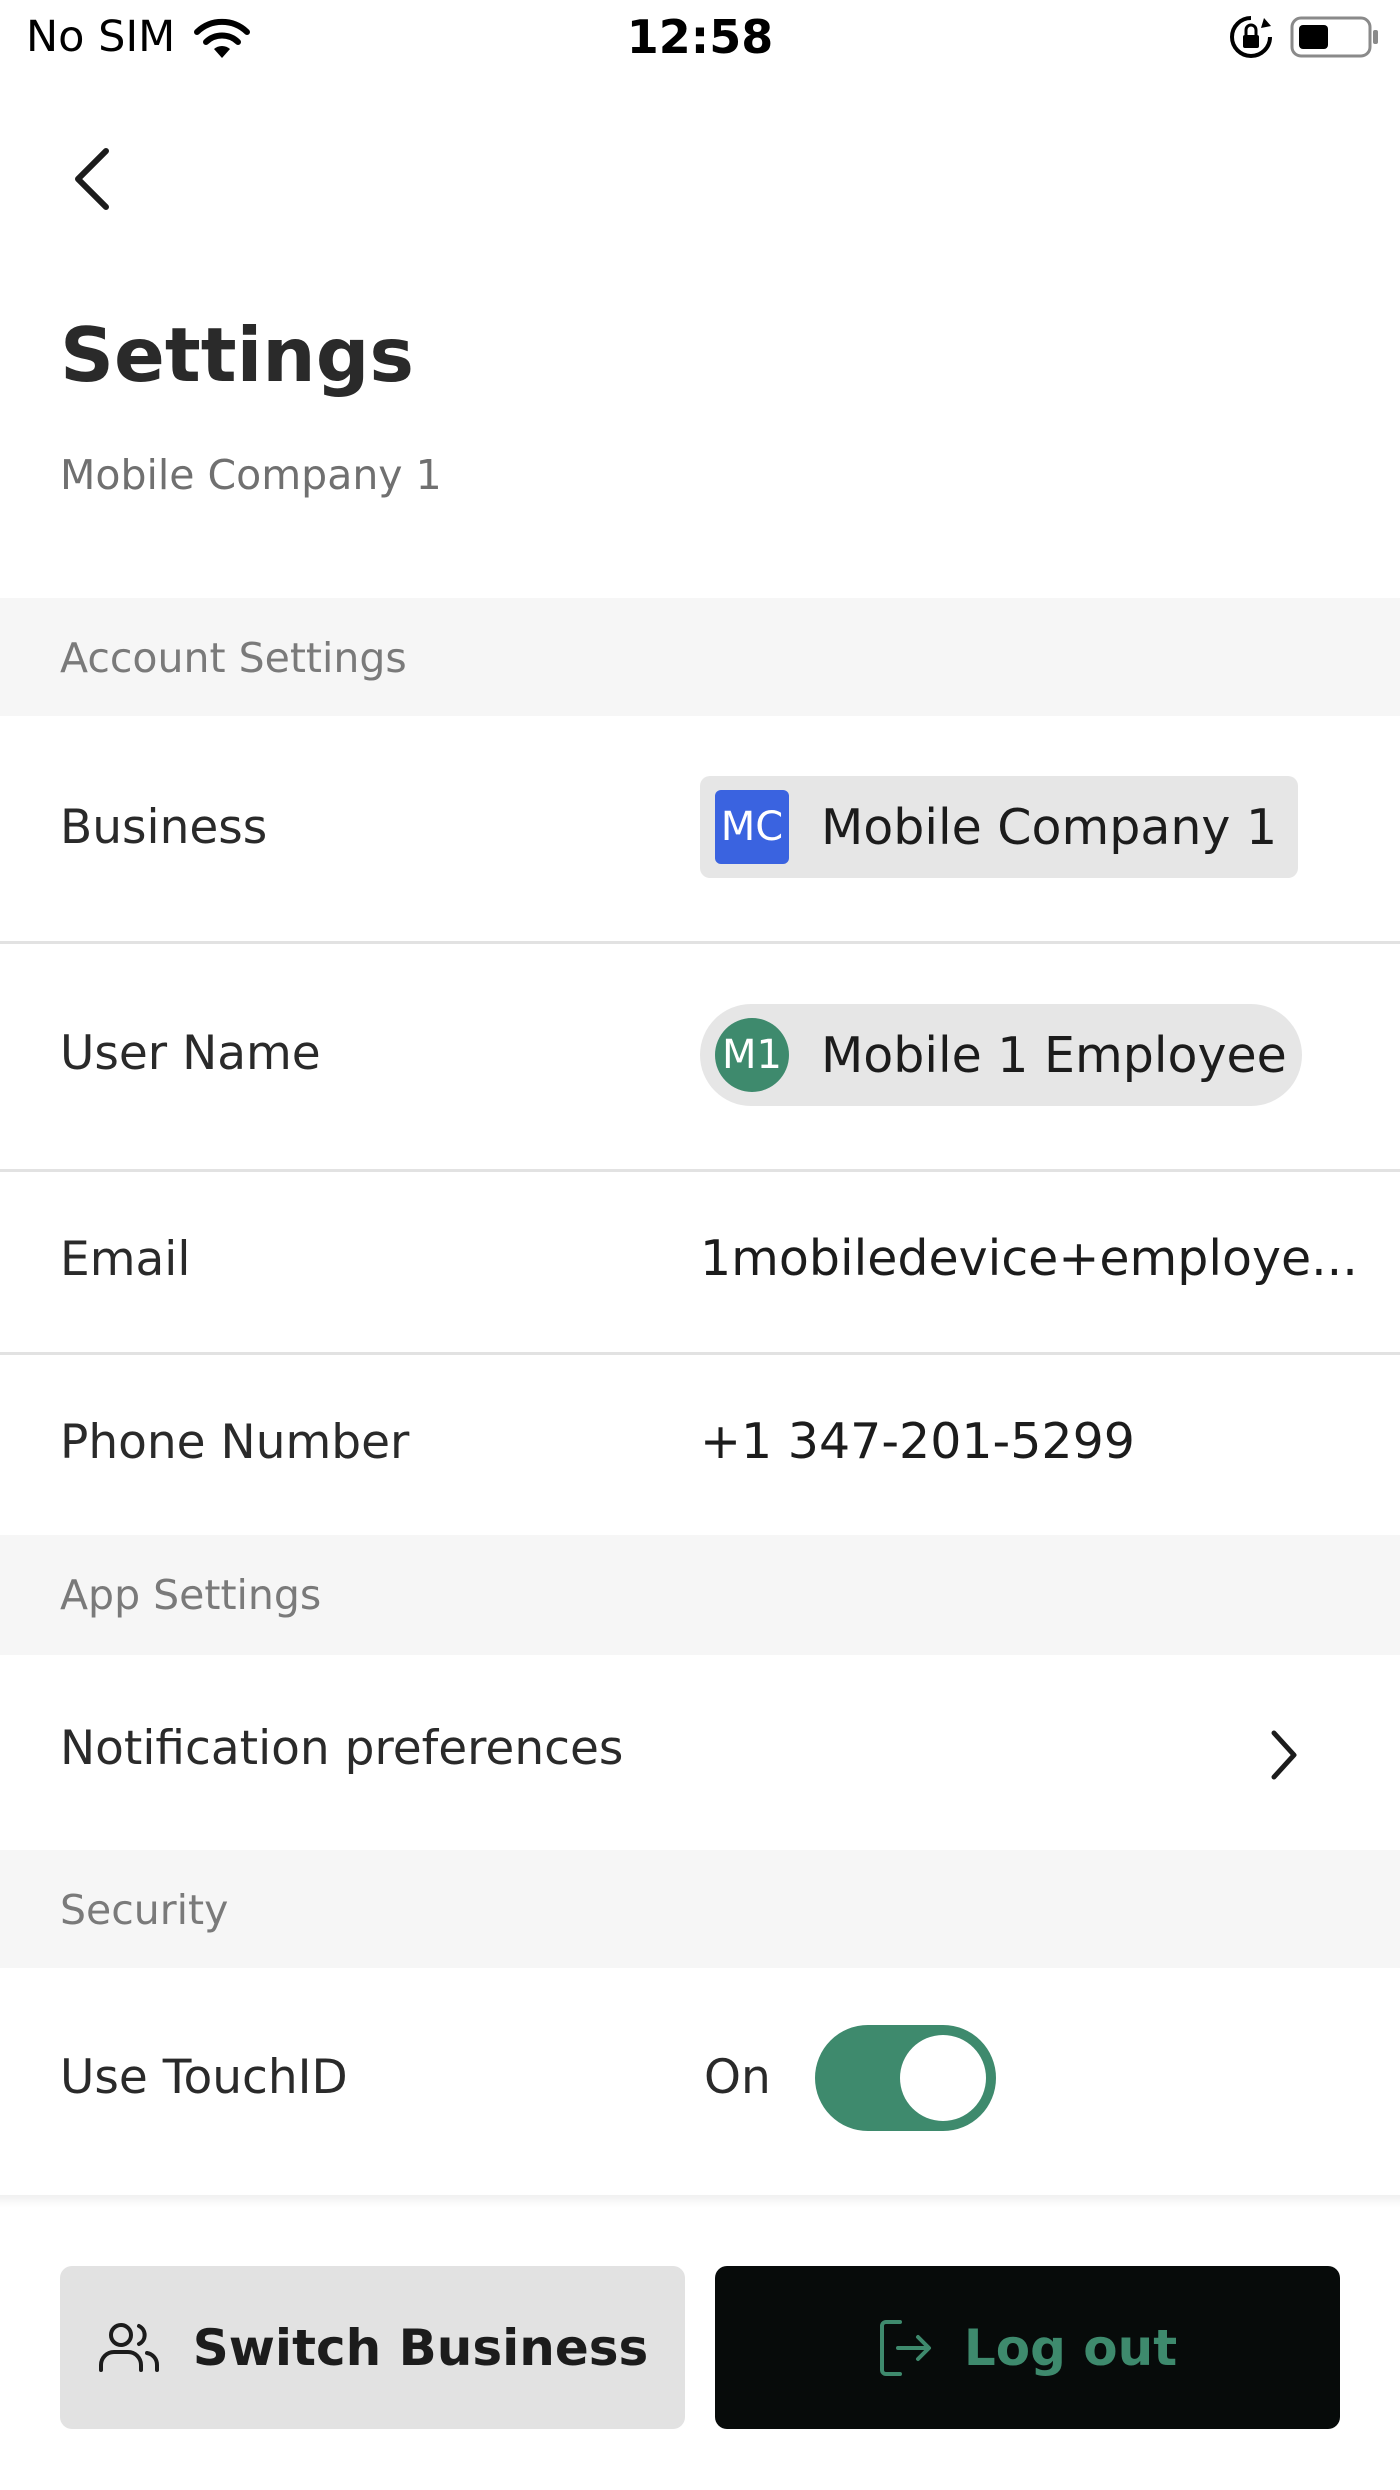 This screenshot has height=2490, width=1400. Describe the element at coordinates (752, 1055) in the screenshot. I see `user-avatar: M1` at that location.